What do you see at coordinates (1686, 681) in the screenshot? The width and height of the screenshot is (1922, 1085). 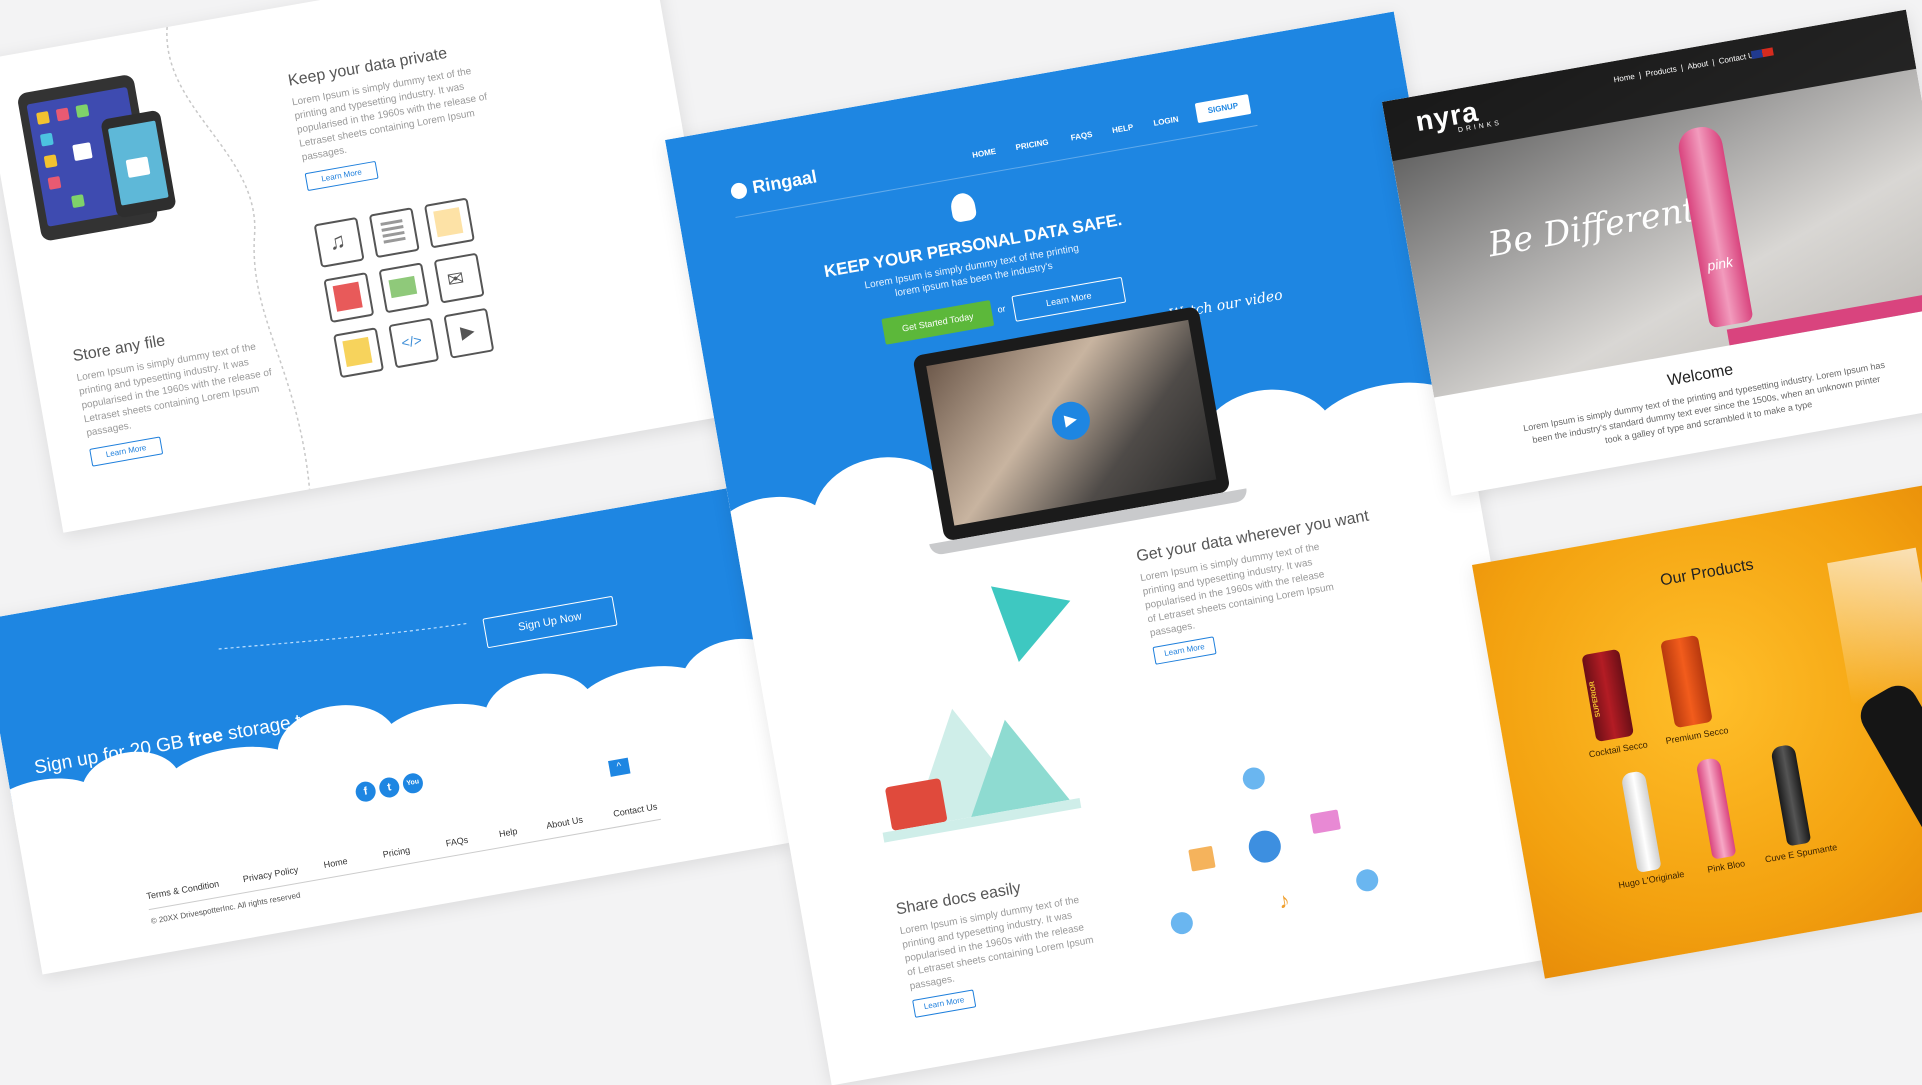 I see `premium-secco-can` at bounding box center [1686, 681].